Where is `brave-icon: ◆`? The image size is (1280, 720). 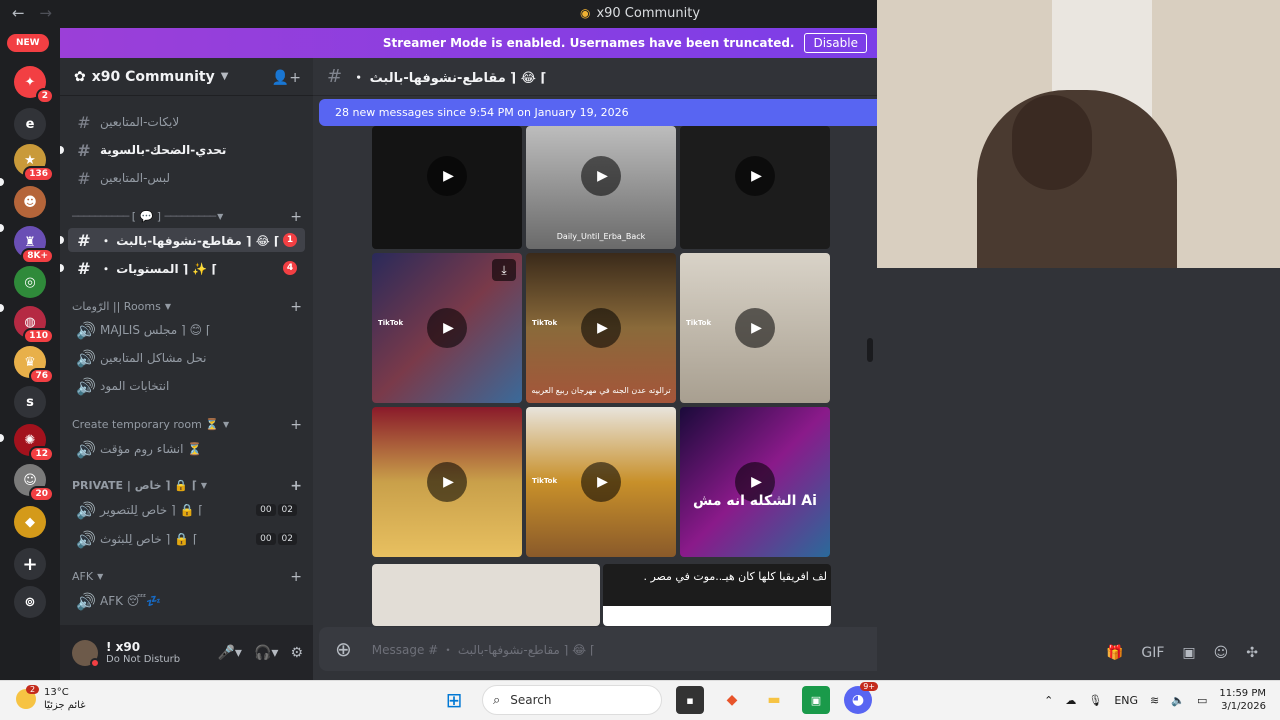
brave-icon: ◆ is located at coordinates (732, 700).